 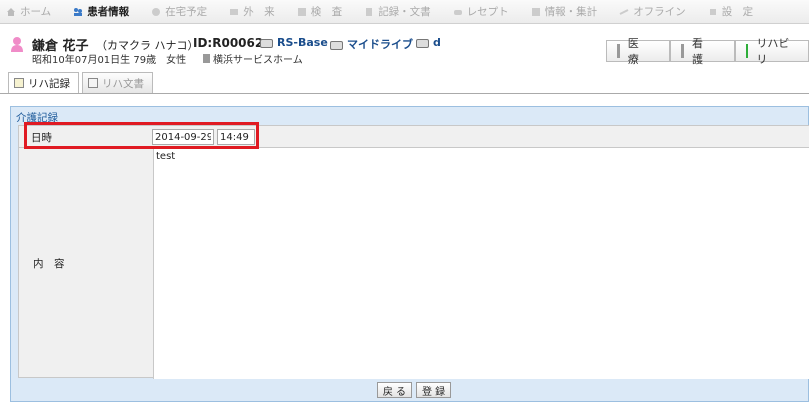 I want to click on mode-rehab-button: リハビリ, so click(x=771, y=51).